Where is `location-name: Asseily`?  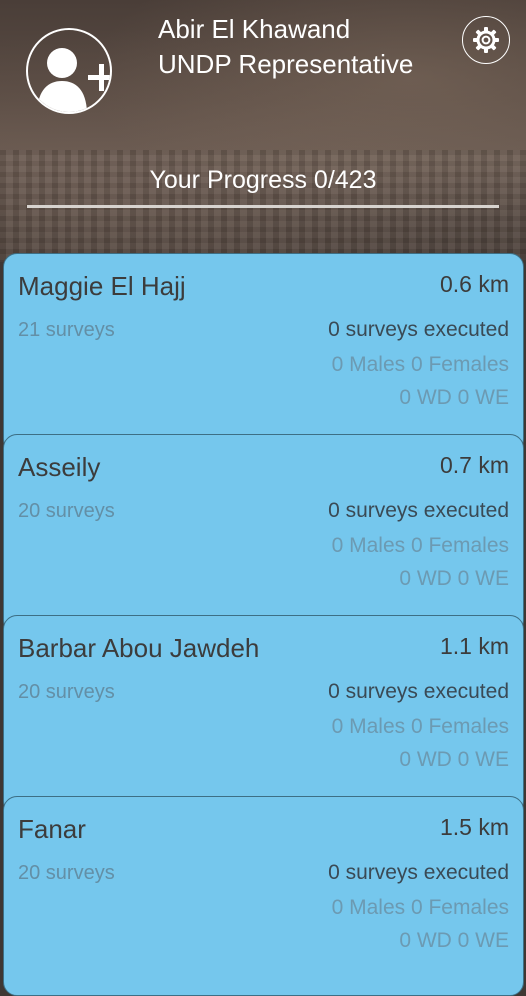
location-name: Asseily is located at coordinates (59, 467).